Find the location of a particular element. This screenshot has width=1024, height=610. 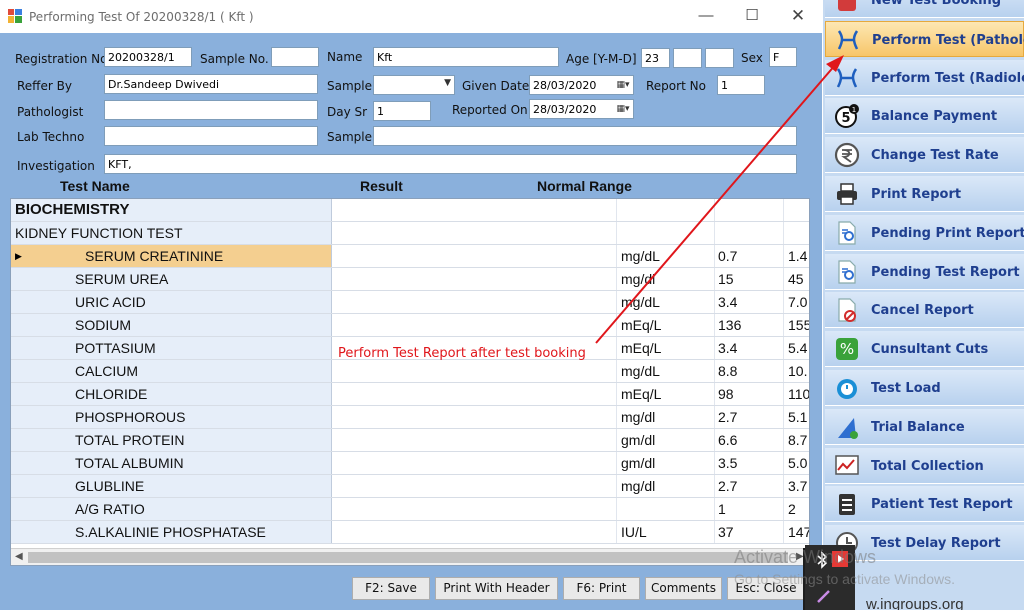

range-high-cell: 8.7 is located at coordinates (797, 440).